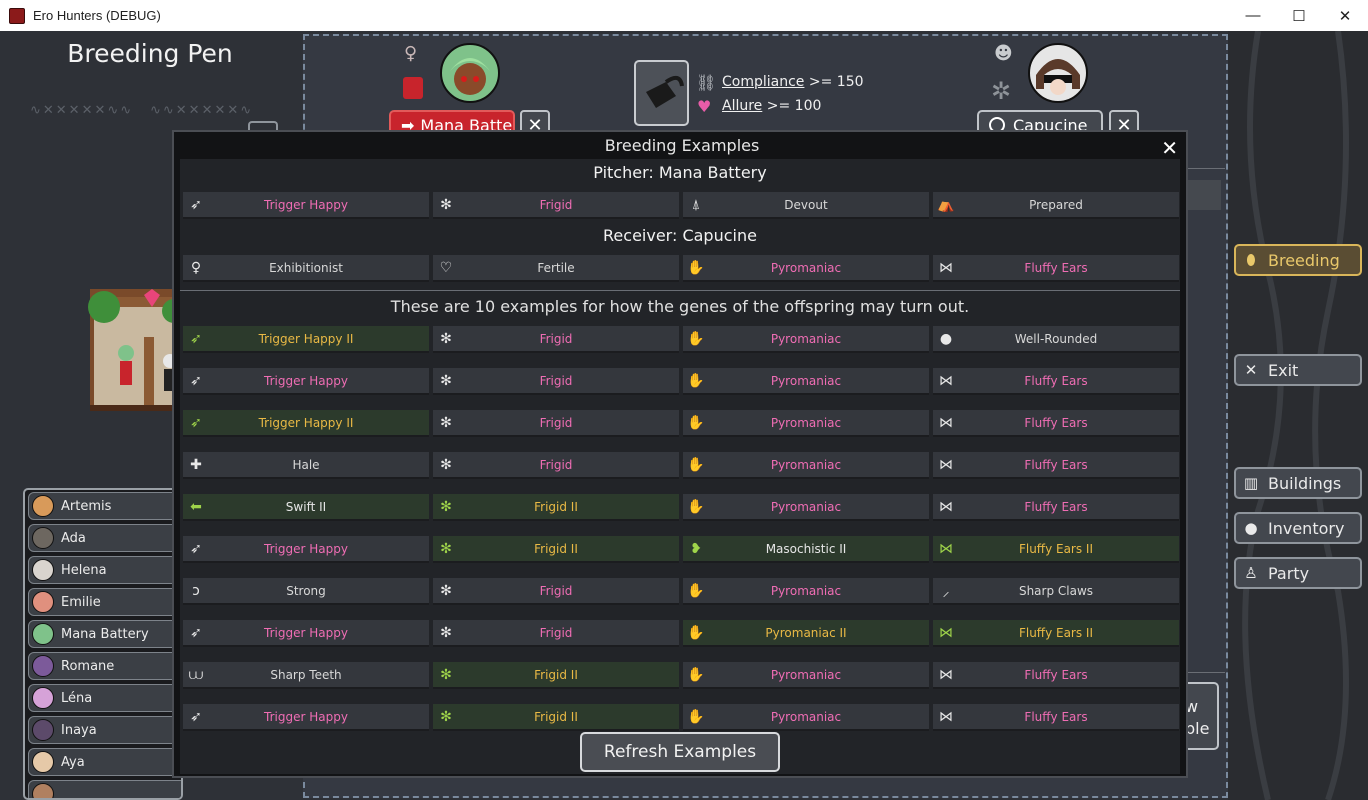 The height and width of the screenshot is (800, 1368). What do you see at coordinates (43, 698) in the screenshot?
I see `avatar` at bounding box center [43, 698].